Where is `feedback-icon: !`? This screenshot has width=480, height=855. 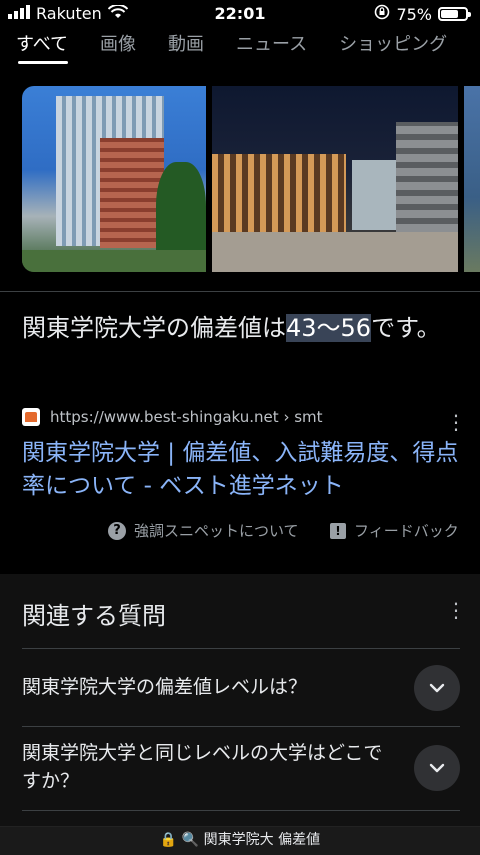 feedback-icon: ! is located at coordinates (338, 530).